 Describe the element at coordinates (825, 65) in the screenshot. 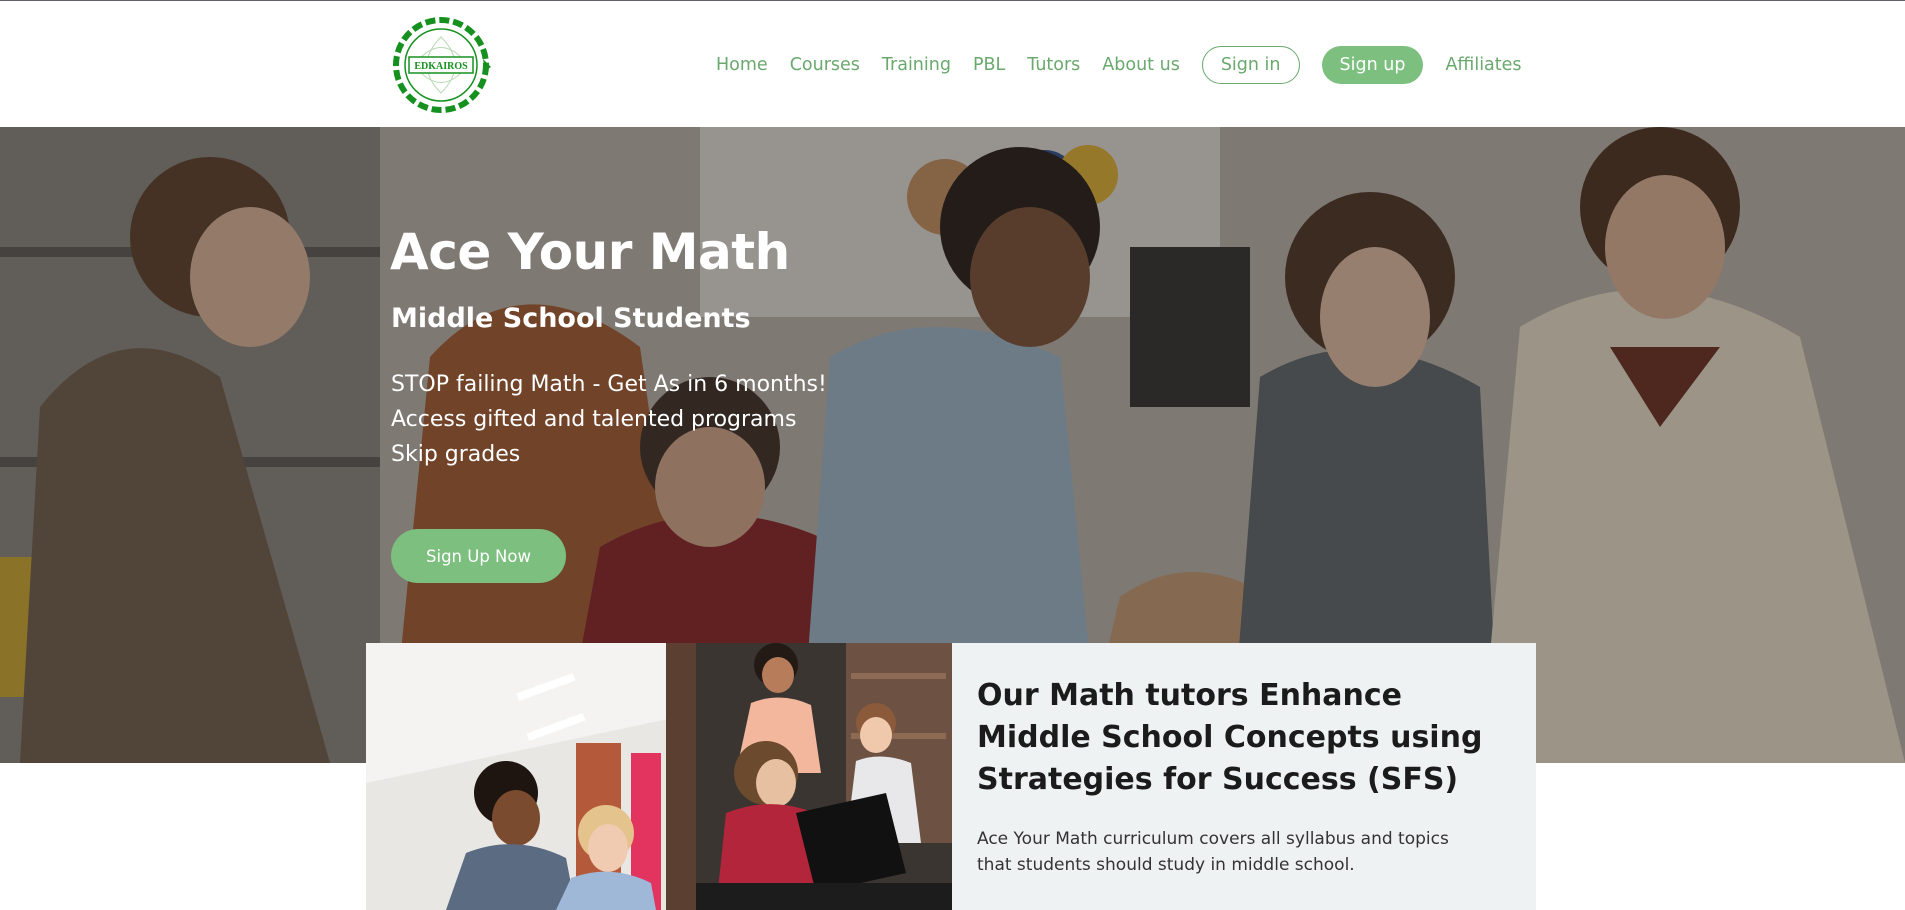

I see `nav-courses: Courses` at that location.